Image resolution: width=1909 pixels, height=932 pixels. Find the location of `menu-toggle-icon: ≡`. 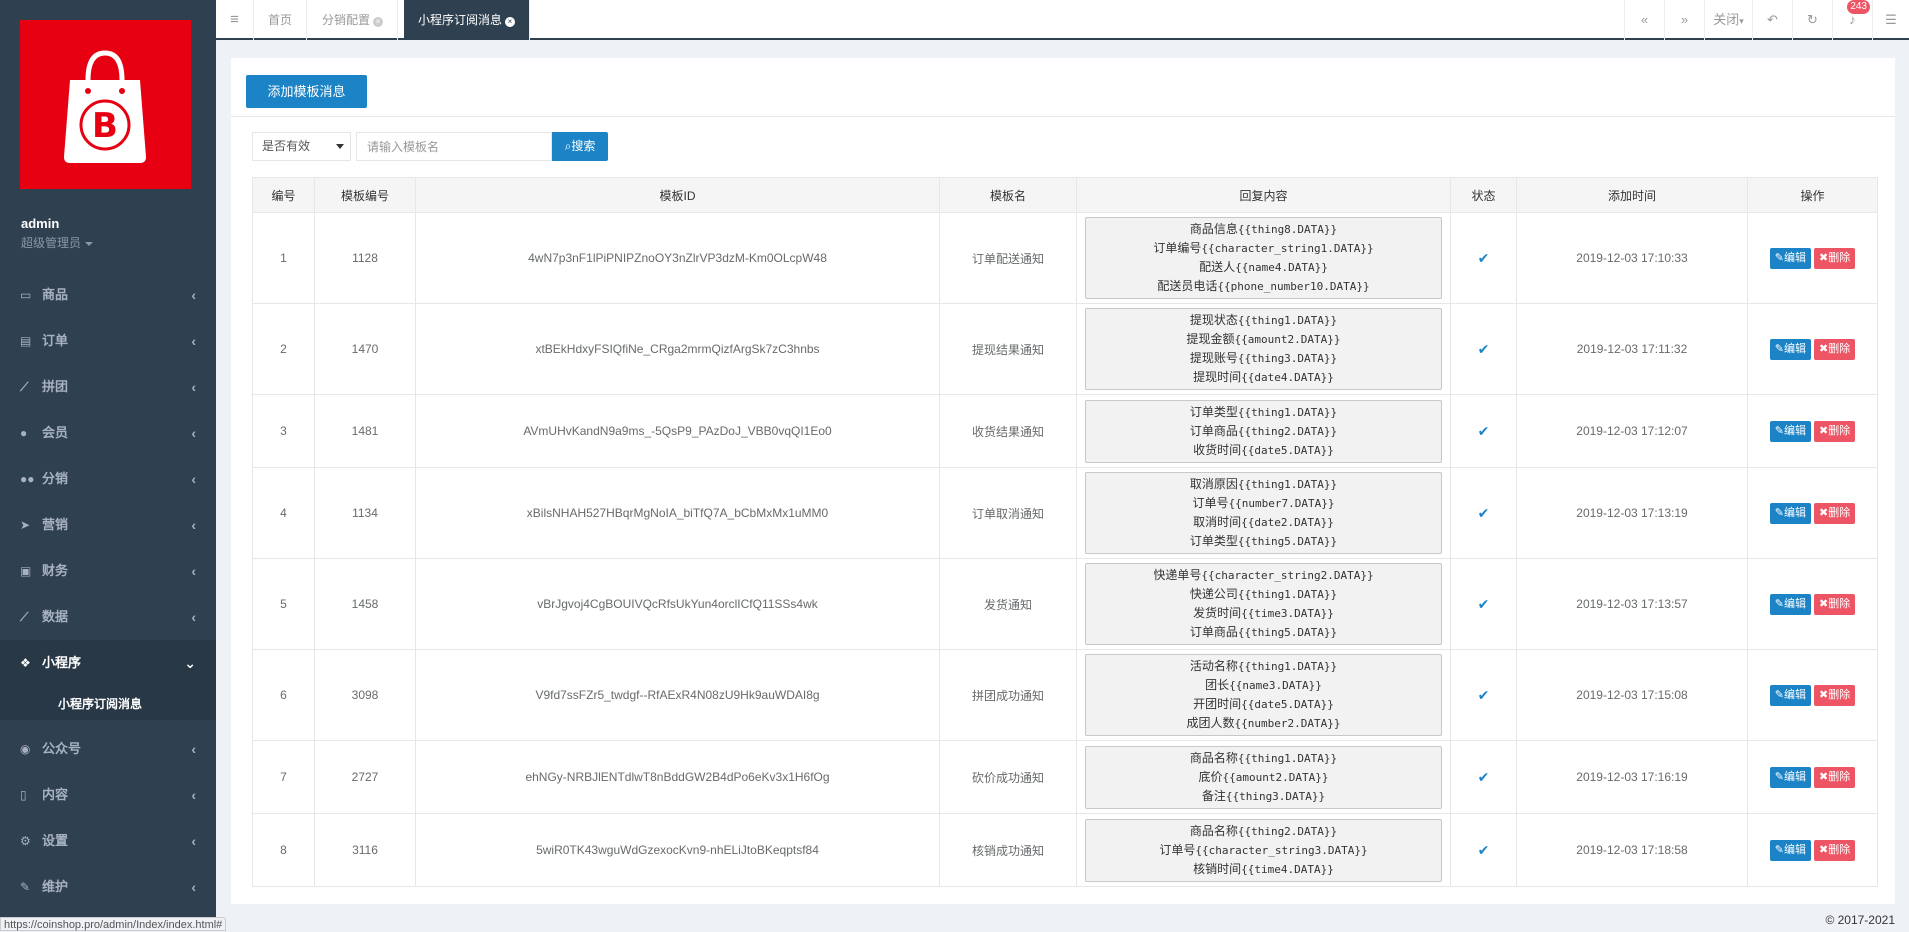

menu-toggle-icon: ≡ is located at coordinates (235, 20).